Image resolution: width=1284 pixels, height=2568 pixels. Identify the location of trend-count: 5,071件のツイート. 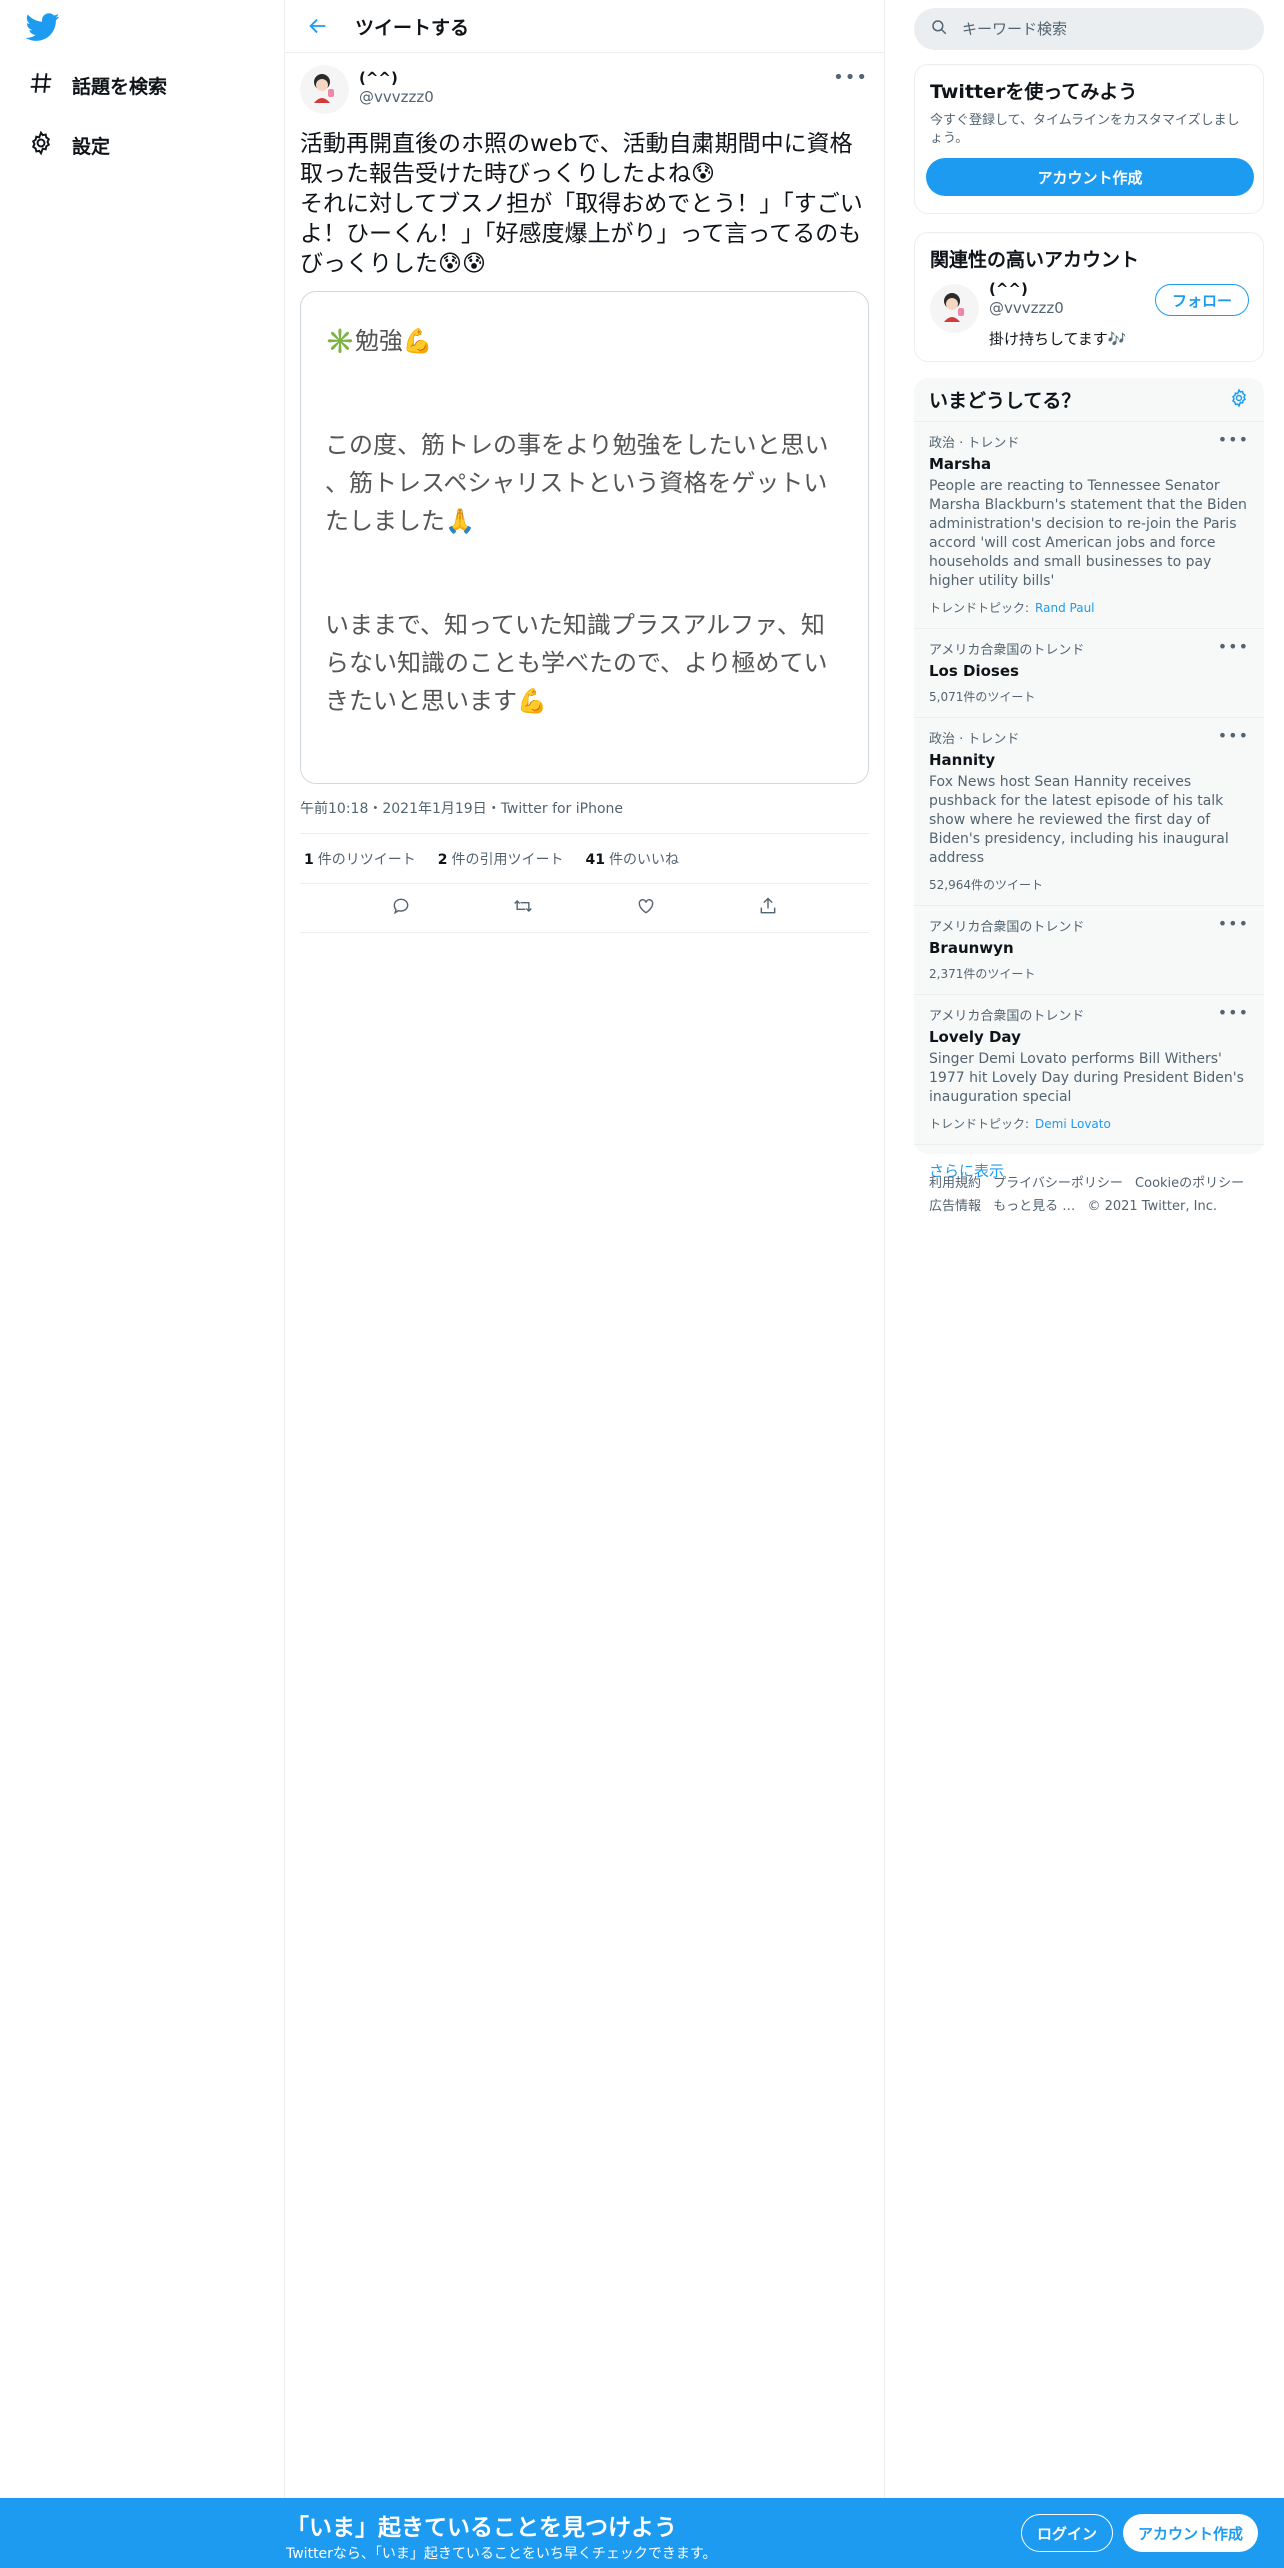
(982, 697).